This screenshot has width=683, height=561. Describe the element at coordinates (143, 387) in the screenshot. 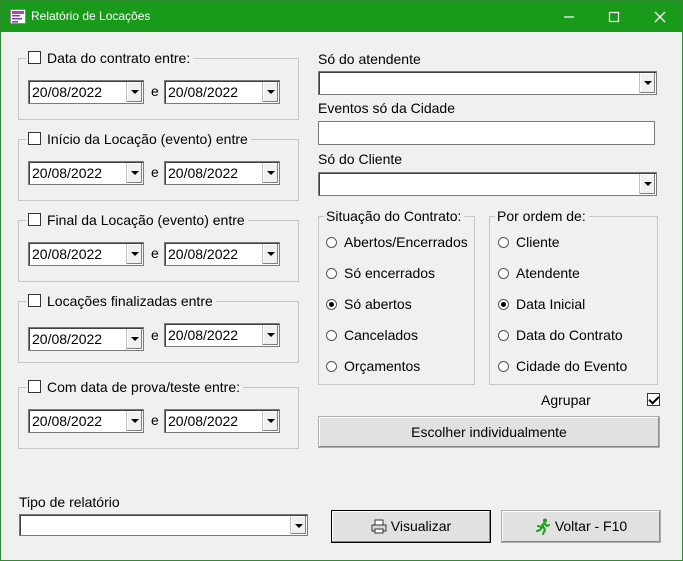

I see `date-group-prova-label: Com data de prova/teste entre:` at that location.